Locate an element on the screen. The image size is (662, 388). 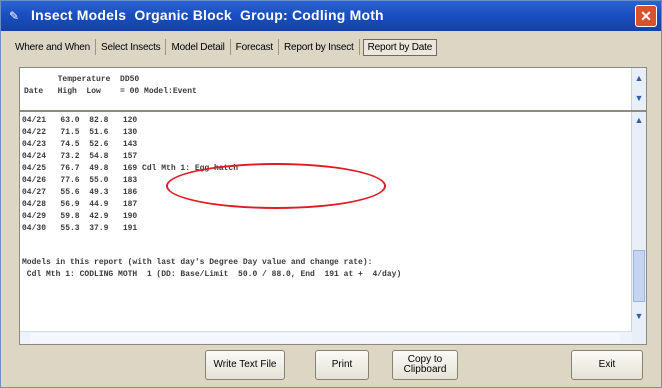
report-row: 04/24 73.2 54.8 157 is located at coordinates (80, 156).